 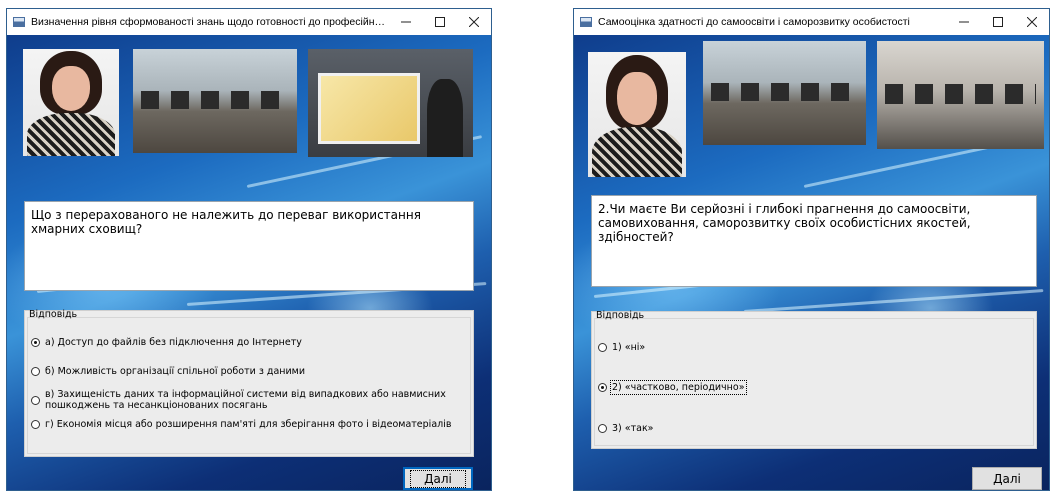 What do you see at coordinates (813, 387) in the screenshot?
I see `answer-option-2: 2) «частково, періодично»` at bounding box center [813, 387].